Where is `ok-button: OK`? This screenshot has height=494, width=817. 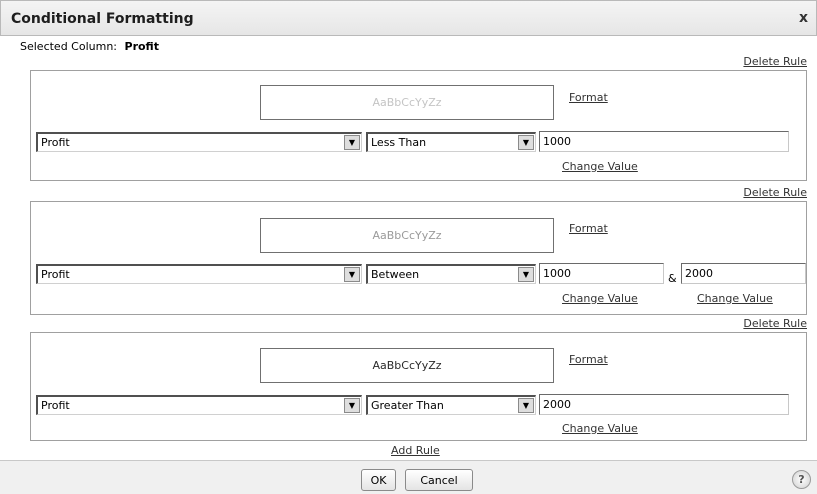
ok-button: OK is located at coordinates (378, 480).